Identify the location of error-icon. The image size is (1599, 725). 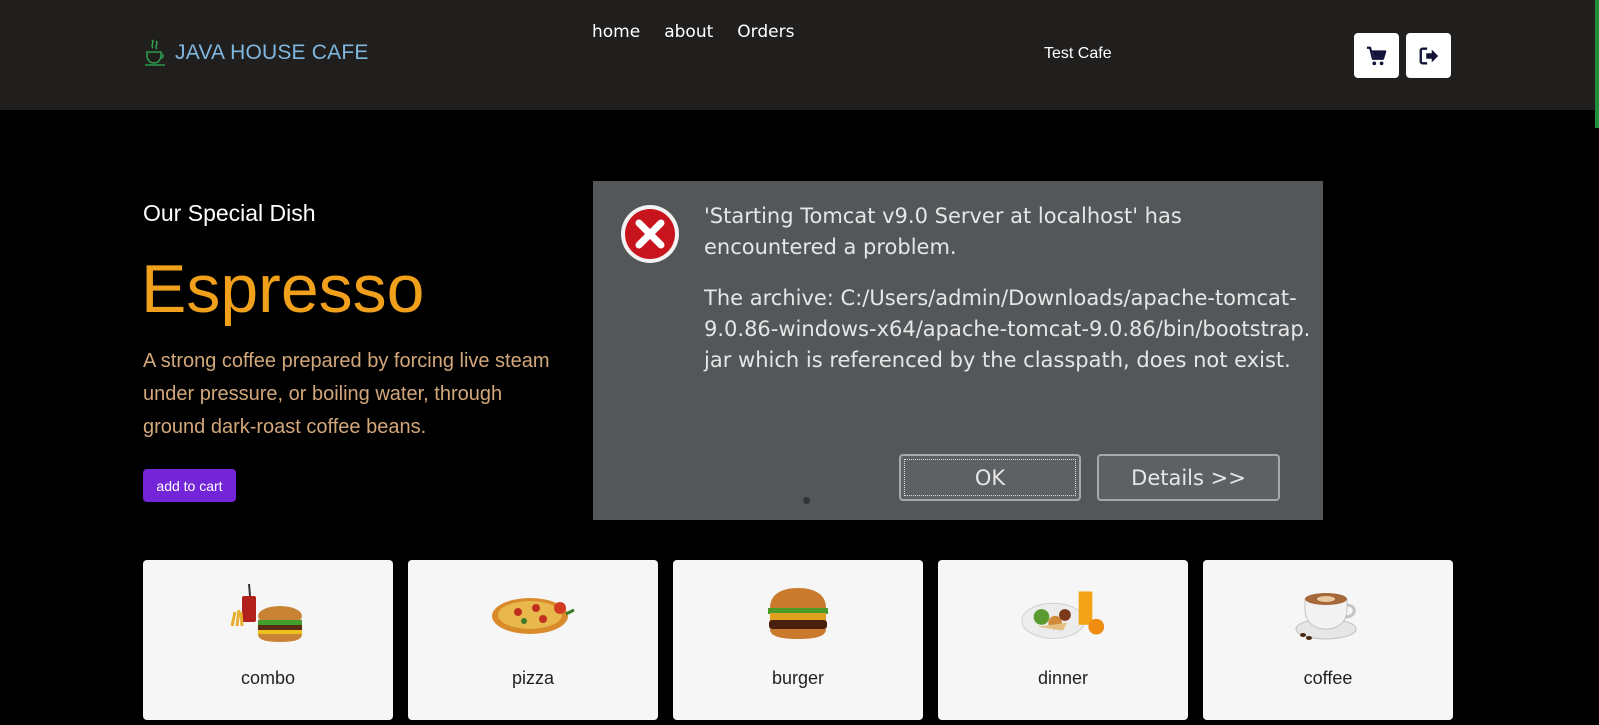
(650, 234).